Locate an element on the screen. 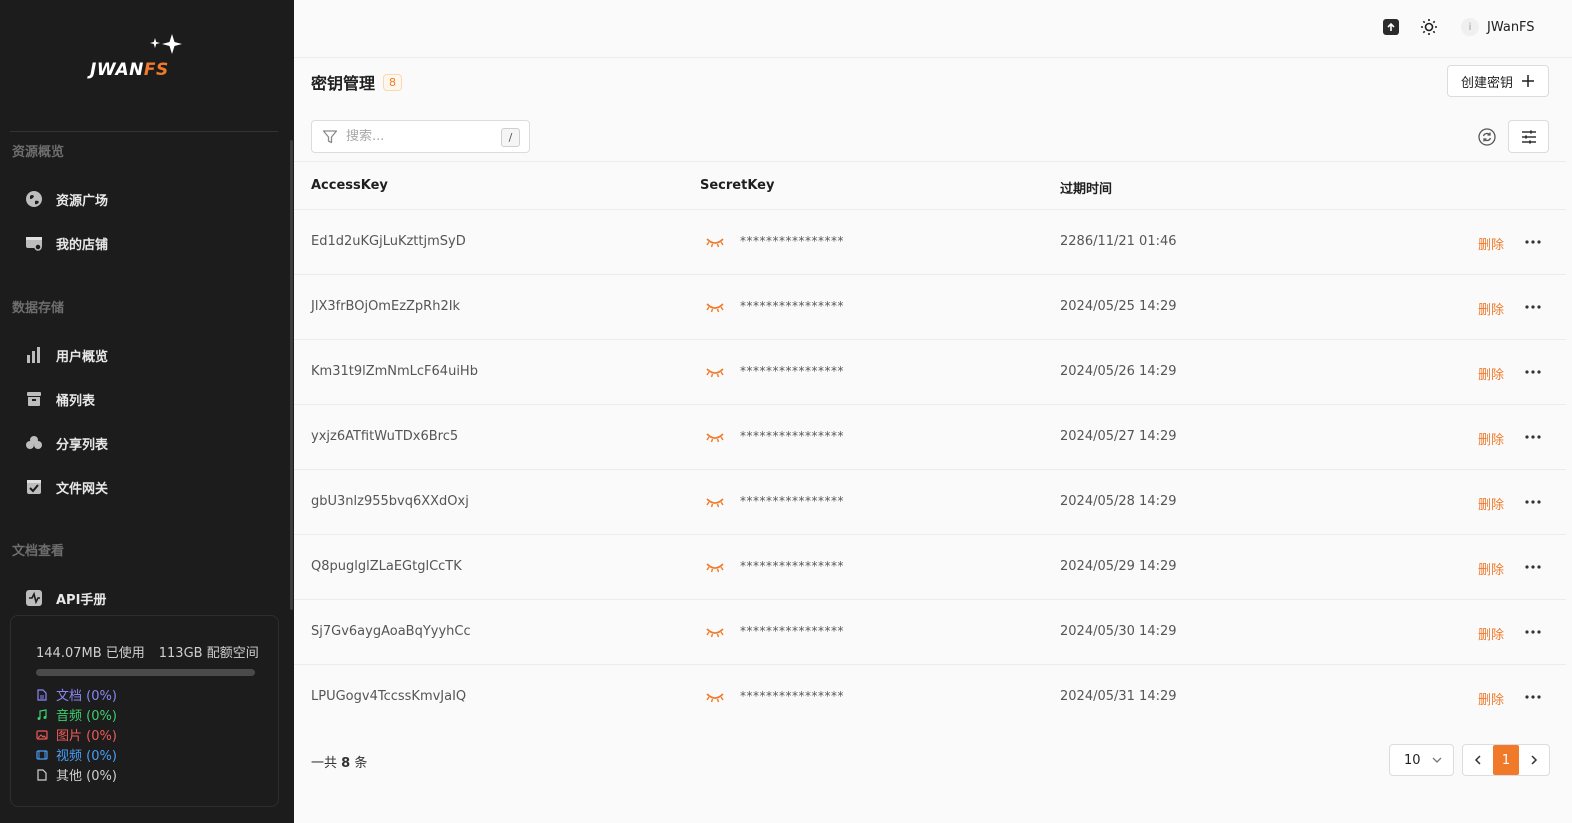 This screenshot has width=1572, height=823. sidebar-item-share-list: 分享列表 is located at coordinates (66, 443).